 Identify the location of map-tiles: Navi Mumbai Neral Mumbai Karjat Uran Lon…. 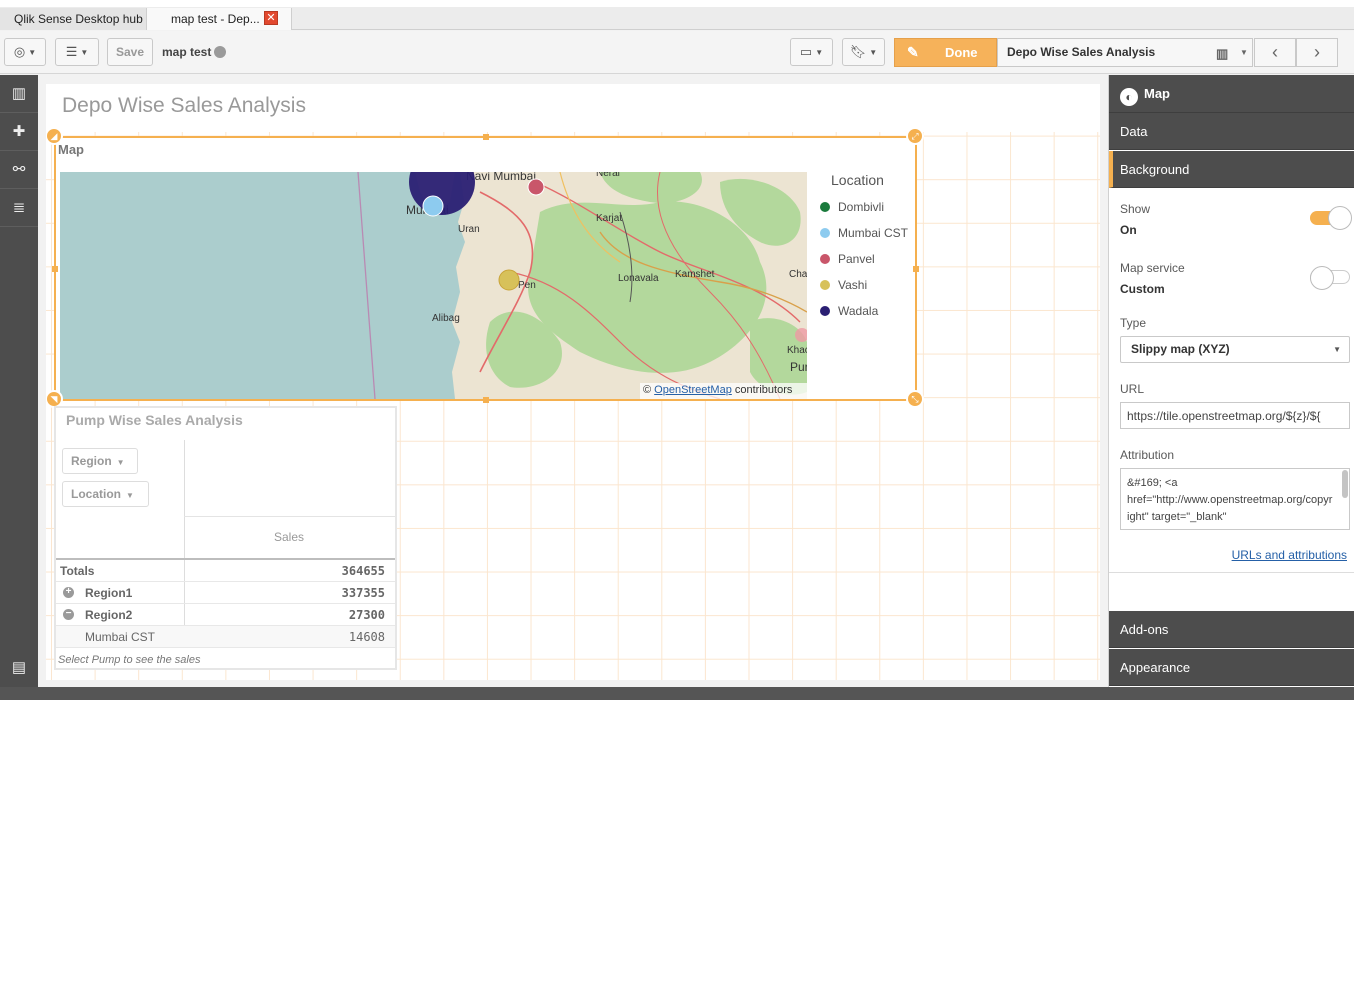
(433, 285).